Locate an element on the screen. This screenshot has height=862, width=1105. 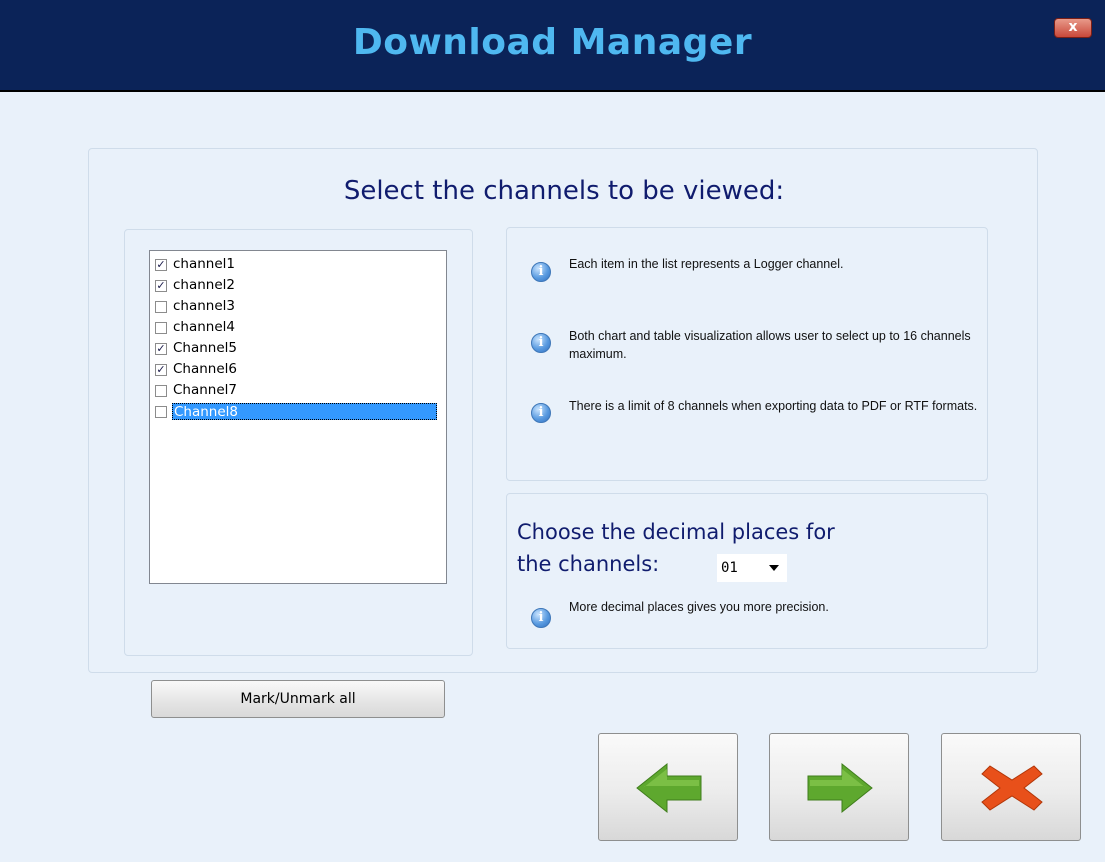
channel-item: ✓ channel2 is located at coordinates (299, 285).